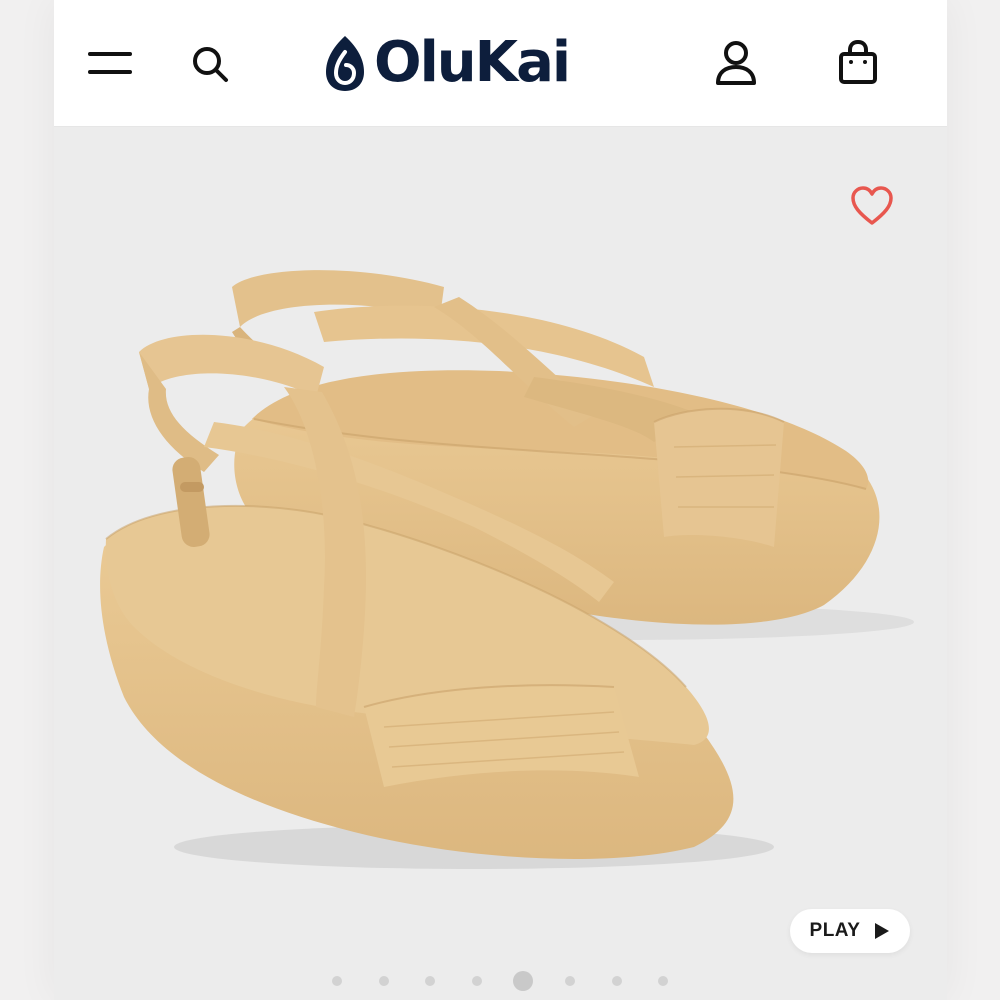  What do you see at coordinates (500, 981) in the screenshot?
I see `gallery-pagination` at bounding box center [500, 981].